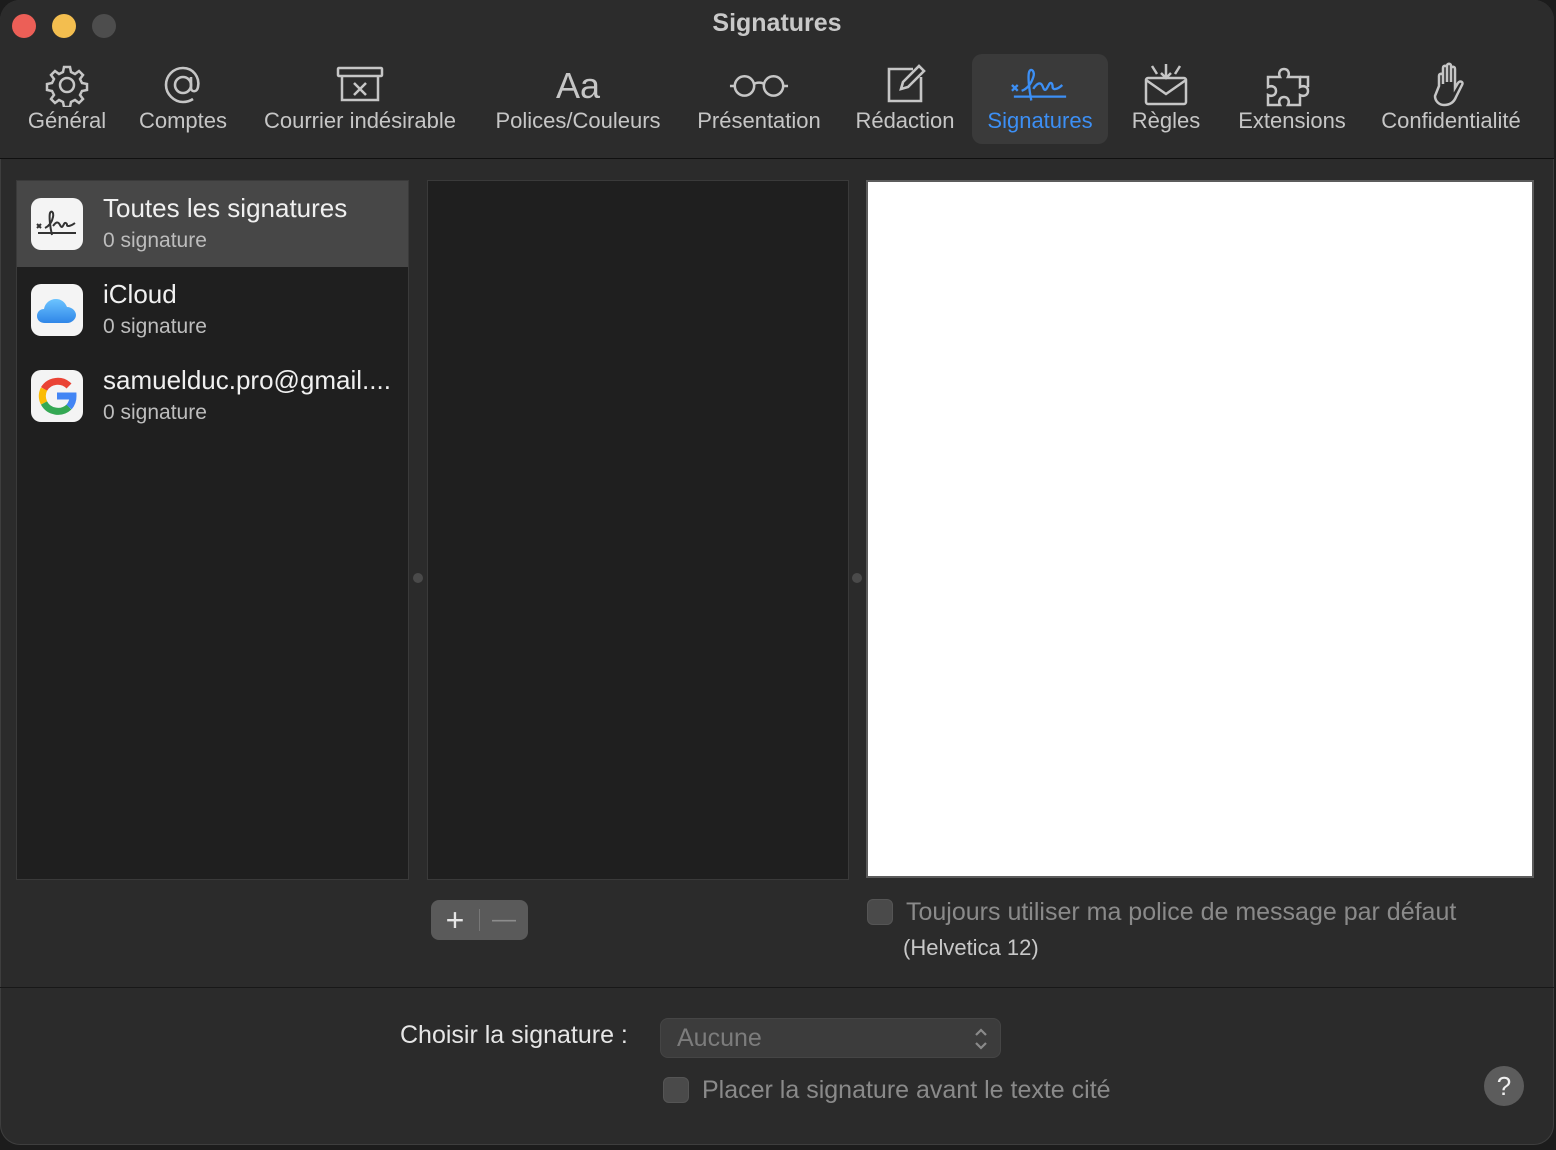  Describe the element at coordinates (778, 1147) in the screenshot. I see `background-strip` at that location.